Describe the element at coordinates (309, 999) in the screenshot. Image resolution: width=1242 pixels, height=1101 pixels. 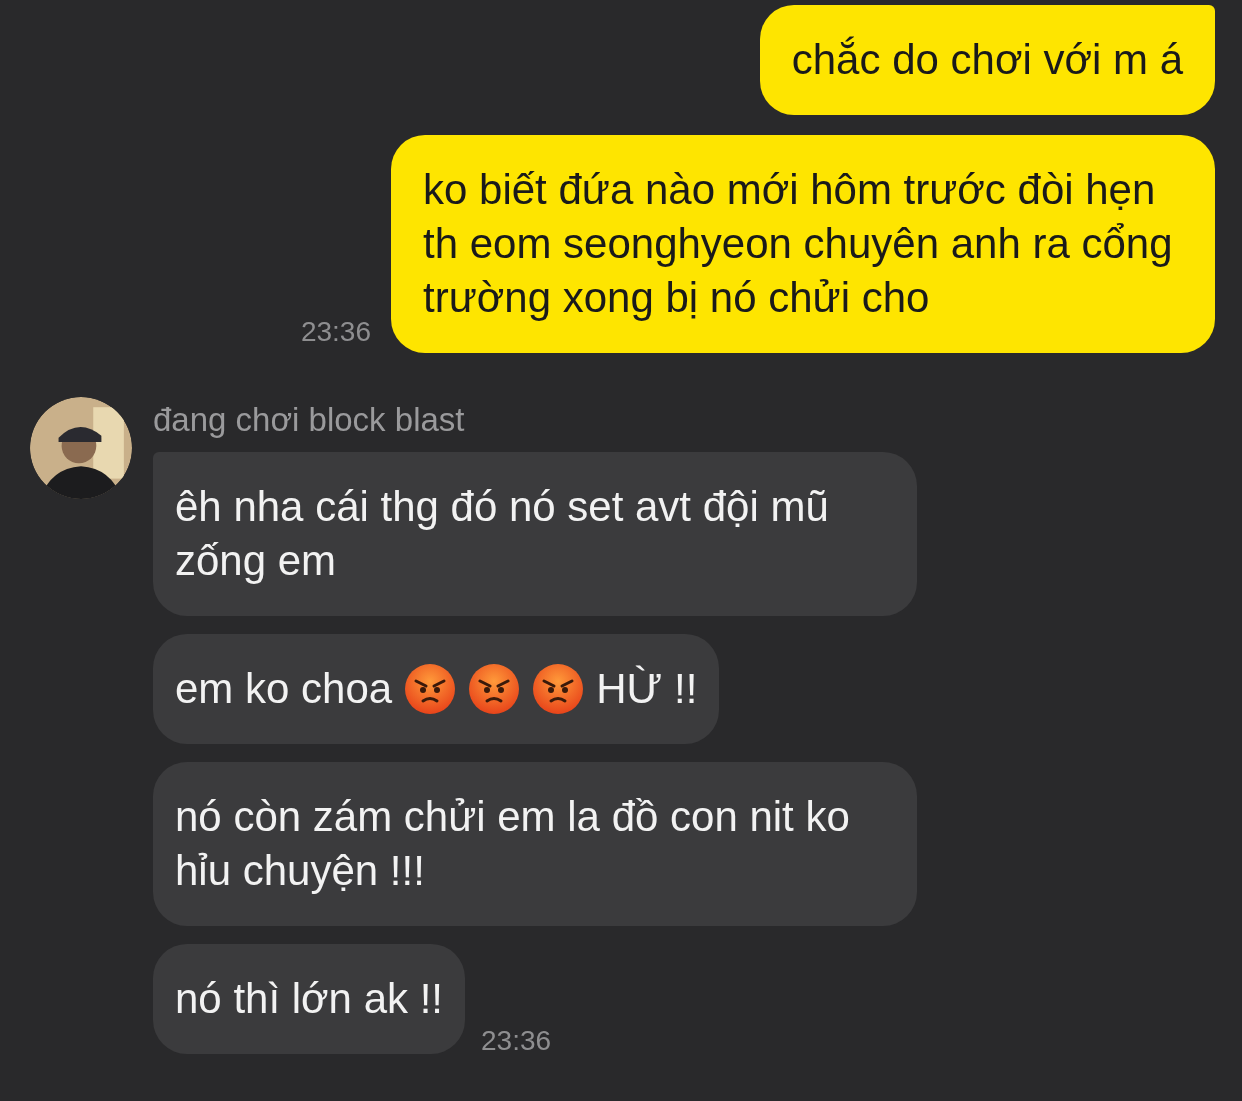
I see `message-text: nó thì lớn ak !!` at that location.